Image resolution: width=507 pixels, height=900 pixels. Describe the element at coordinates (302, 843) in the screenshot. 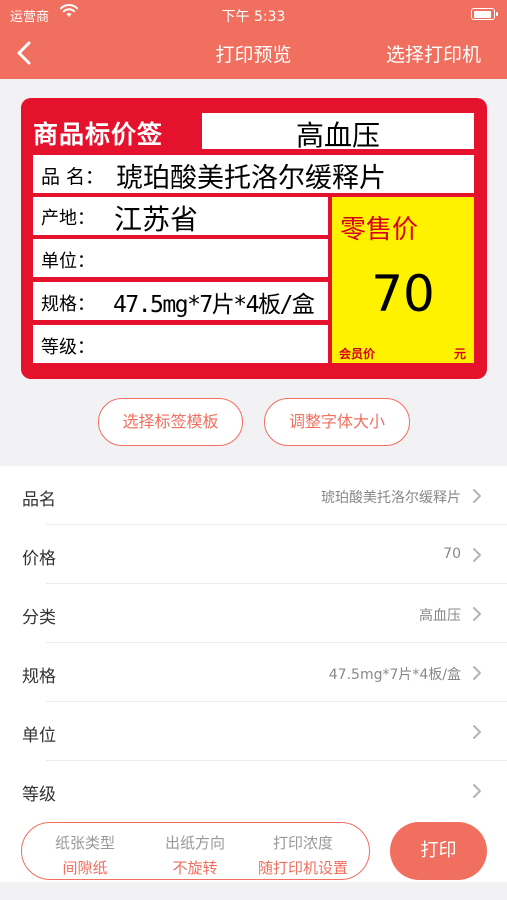

I see `setting-label: 打印浓度` at that location.